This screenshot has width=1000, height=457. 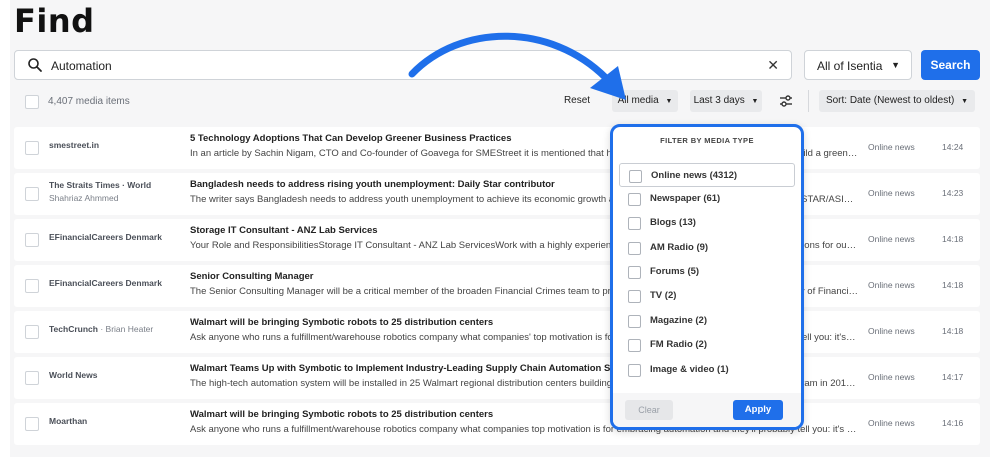 What do you see at coordinates (758, 410) in the screenshot?
I see `apply-button: Apply` at bounding box center [758, 410].